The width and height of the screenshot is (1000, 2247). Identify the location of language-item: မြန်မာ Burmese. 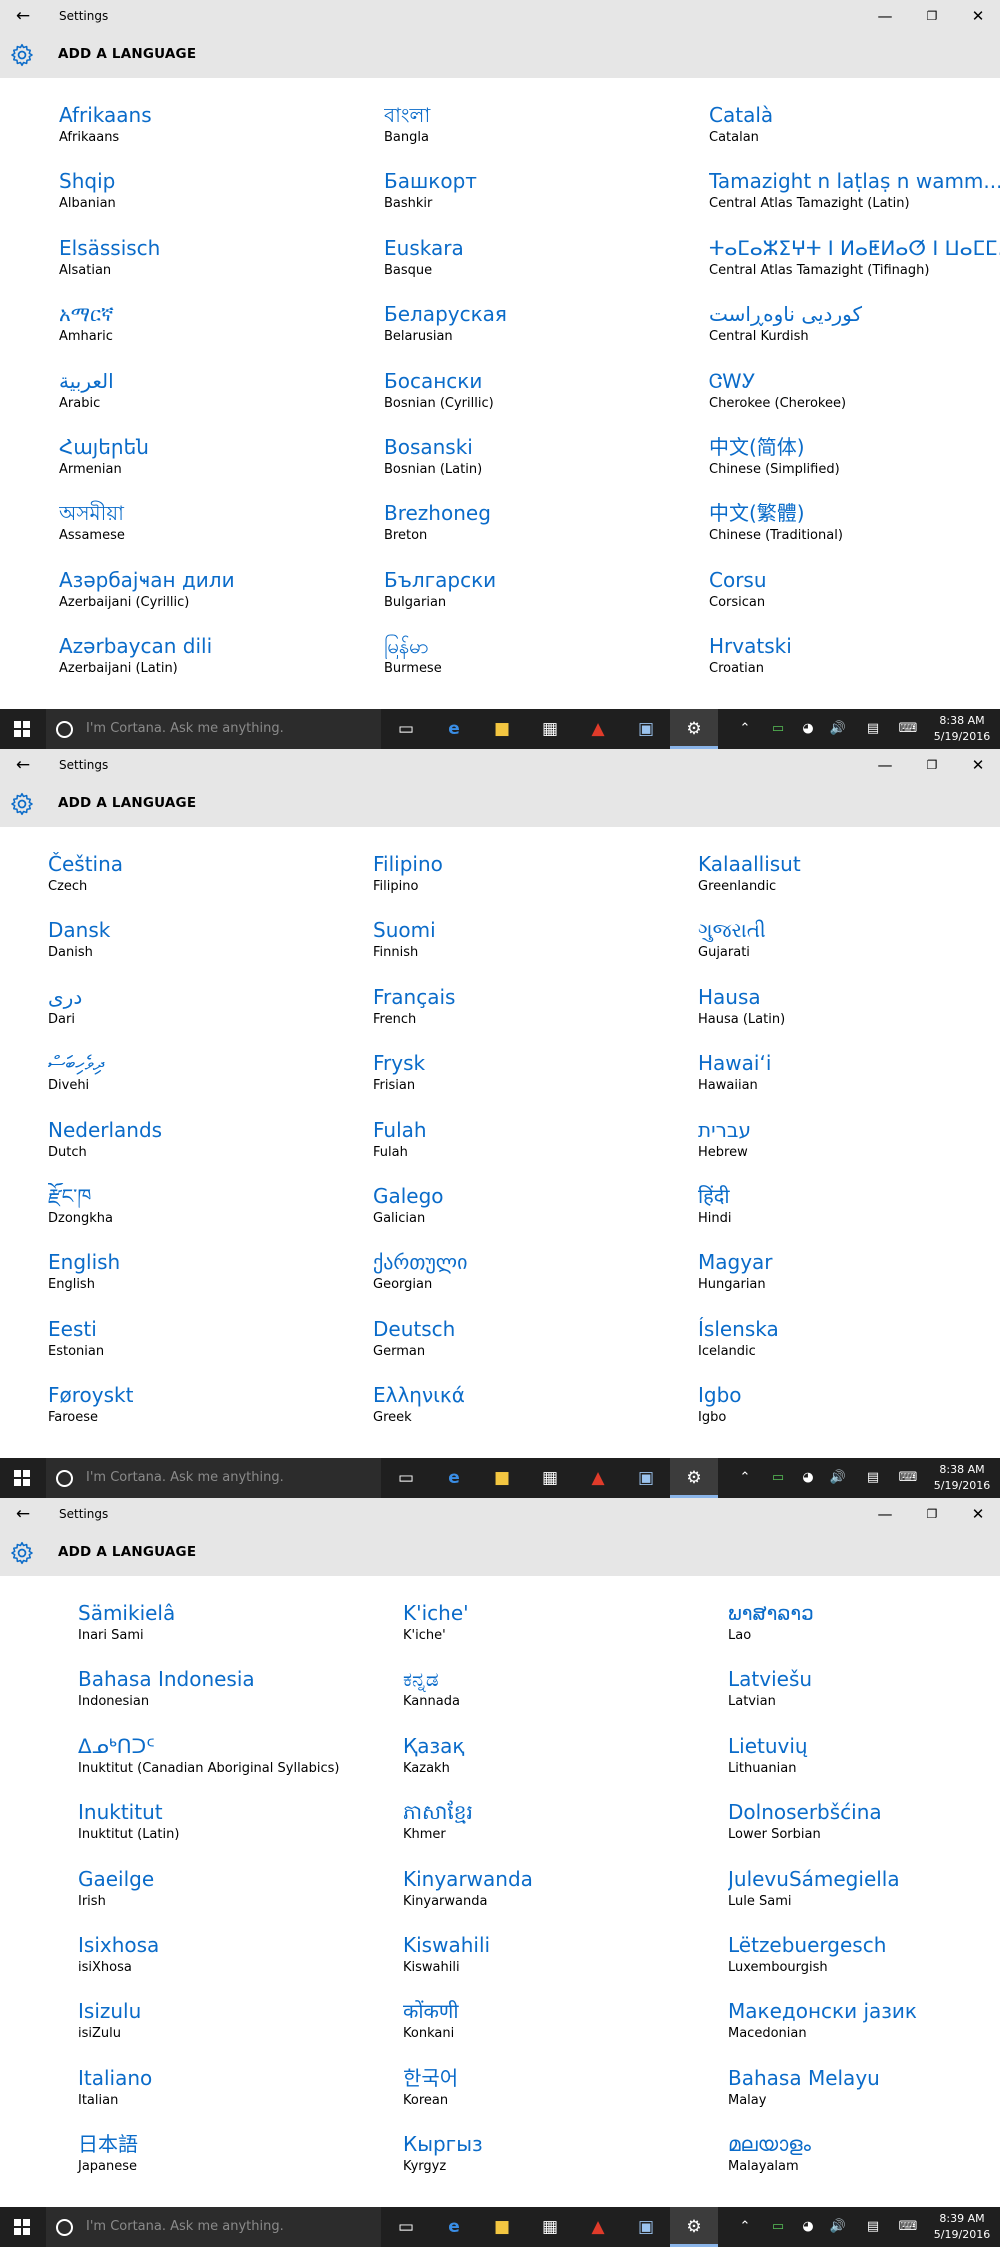
(539, 655).